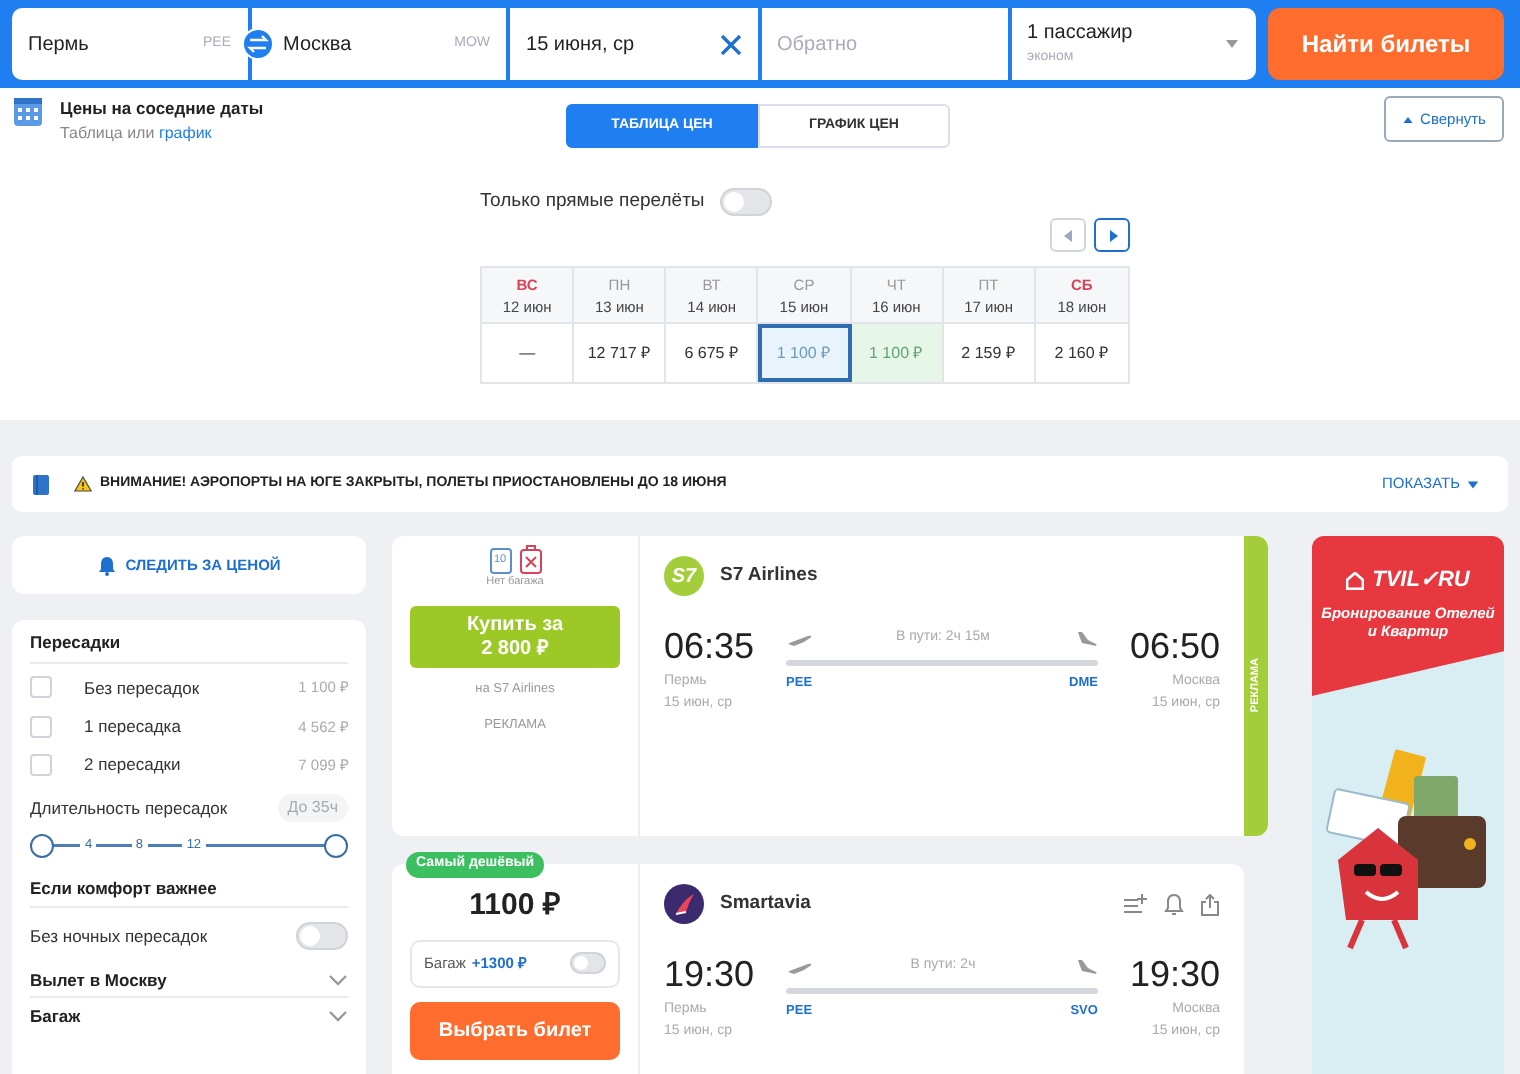 The image size is (1520, 1074). I want to click on caret-right-icon, so click(1112, 235).